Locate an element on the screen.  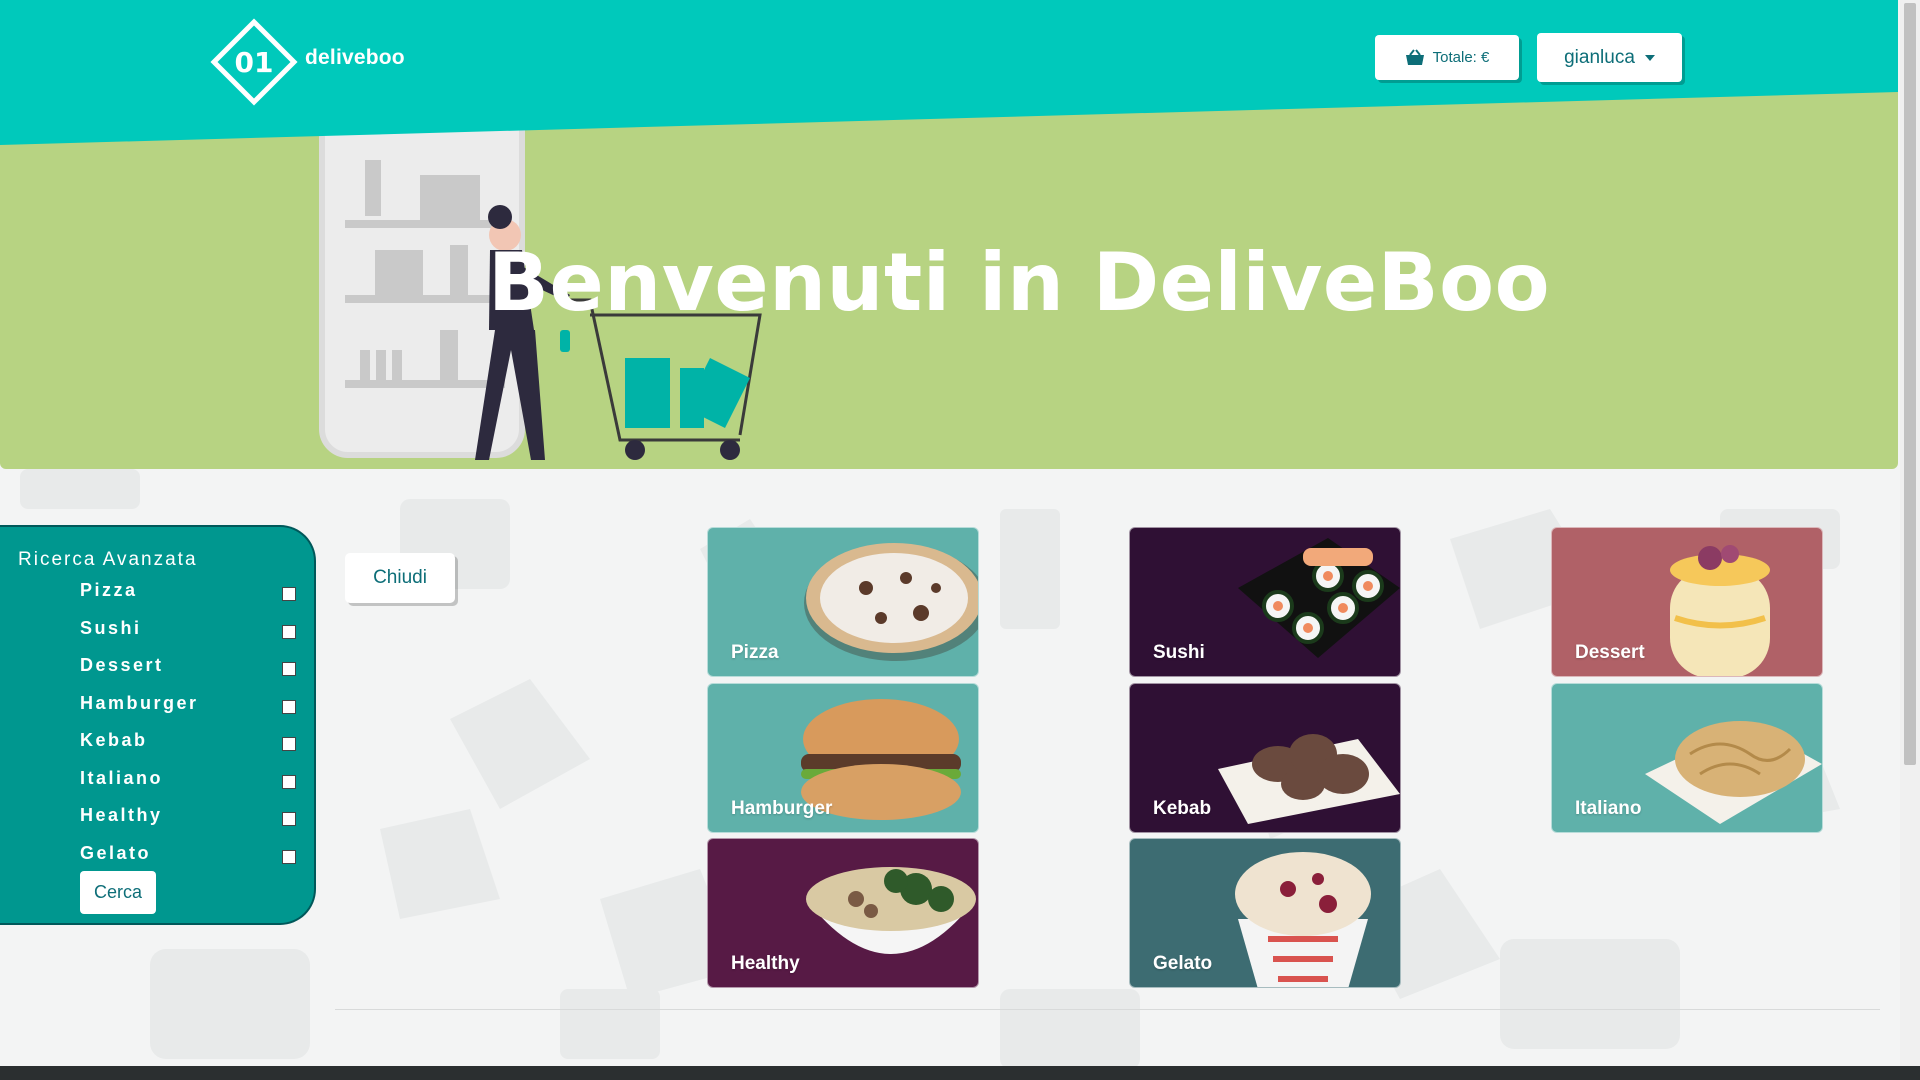
filter-checkbox-sushi is located at coordinates (289, 632).